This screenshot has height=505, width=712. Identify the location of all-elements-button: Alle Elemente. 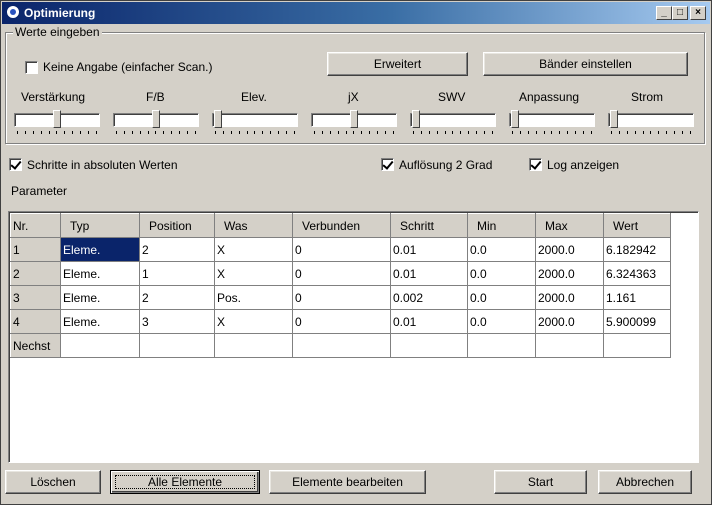
(185, 482).